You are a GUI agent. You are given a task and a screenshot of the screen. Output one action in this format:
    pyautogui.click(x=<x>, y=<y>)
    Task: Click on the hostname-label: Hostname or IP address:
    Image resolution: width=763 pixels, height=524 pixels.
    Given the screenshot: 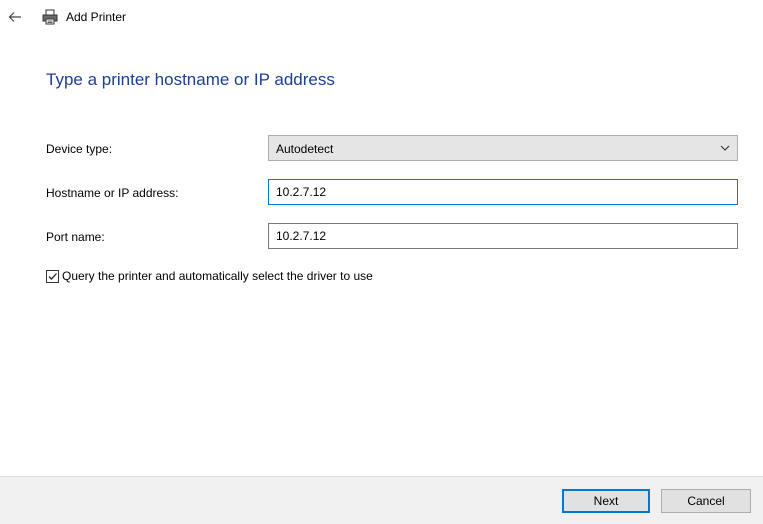 What is the action you would take?
    pyautogui.click(x=112, y=193)
    